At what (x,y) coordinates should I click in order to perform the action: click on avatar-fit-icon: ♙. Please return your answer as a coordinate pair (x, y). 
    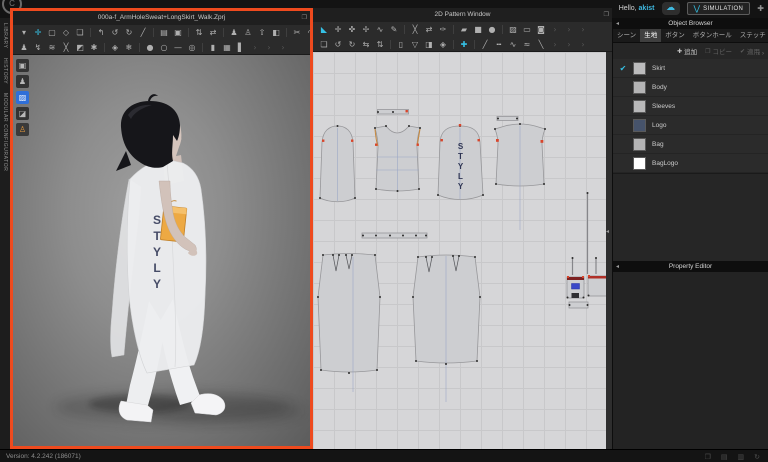
    Looking at the image, I should click on (248, 33).